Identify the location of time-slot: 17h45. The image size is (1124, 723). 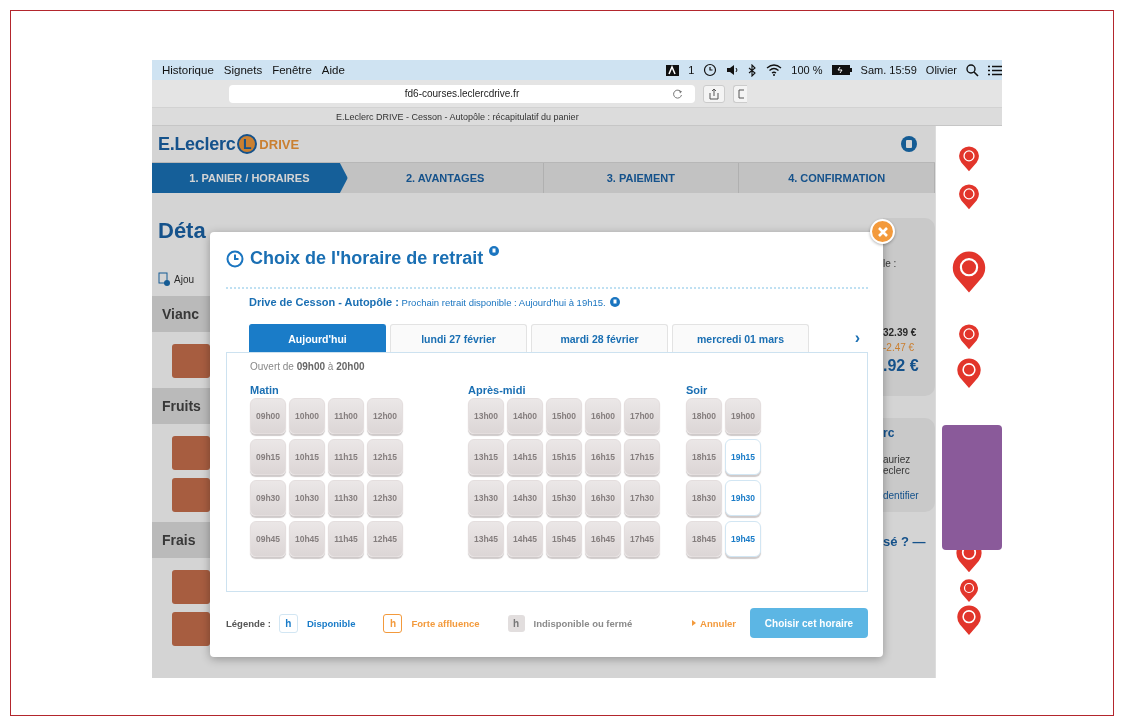
(642, 539).